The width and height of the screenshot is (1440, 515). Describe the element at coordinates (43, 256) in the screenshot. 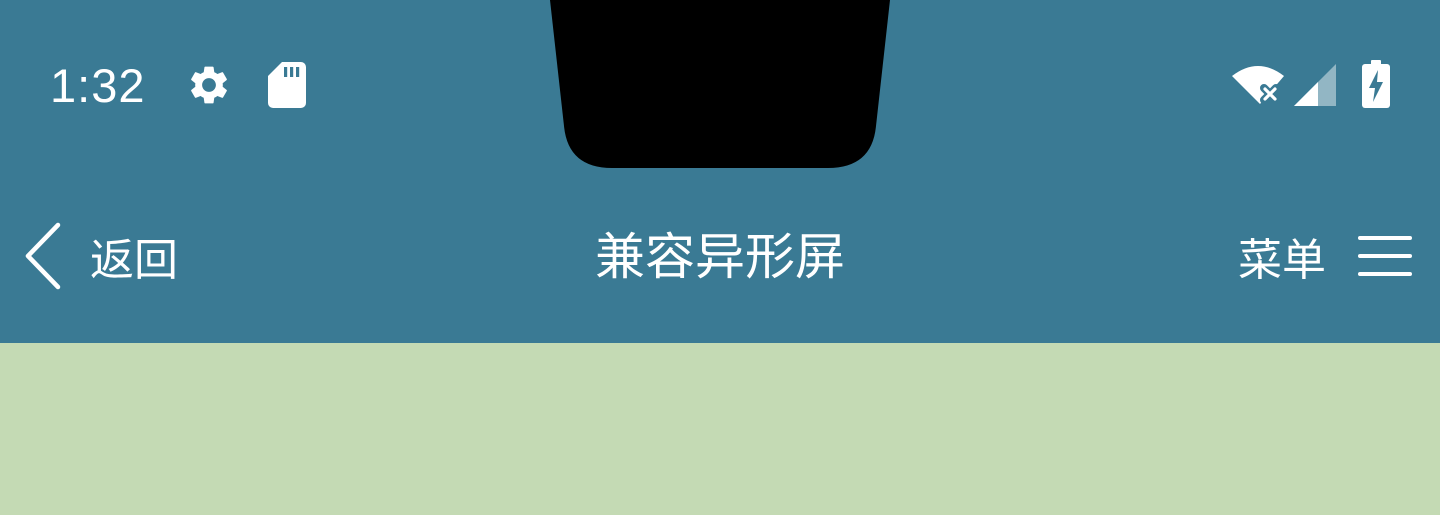

I see `chevron-left-icon` at that location.